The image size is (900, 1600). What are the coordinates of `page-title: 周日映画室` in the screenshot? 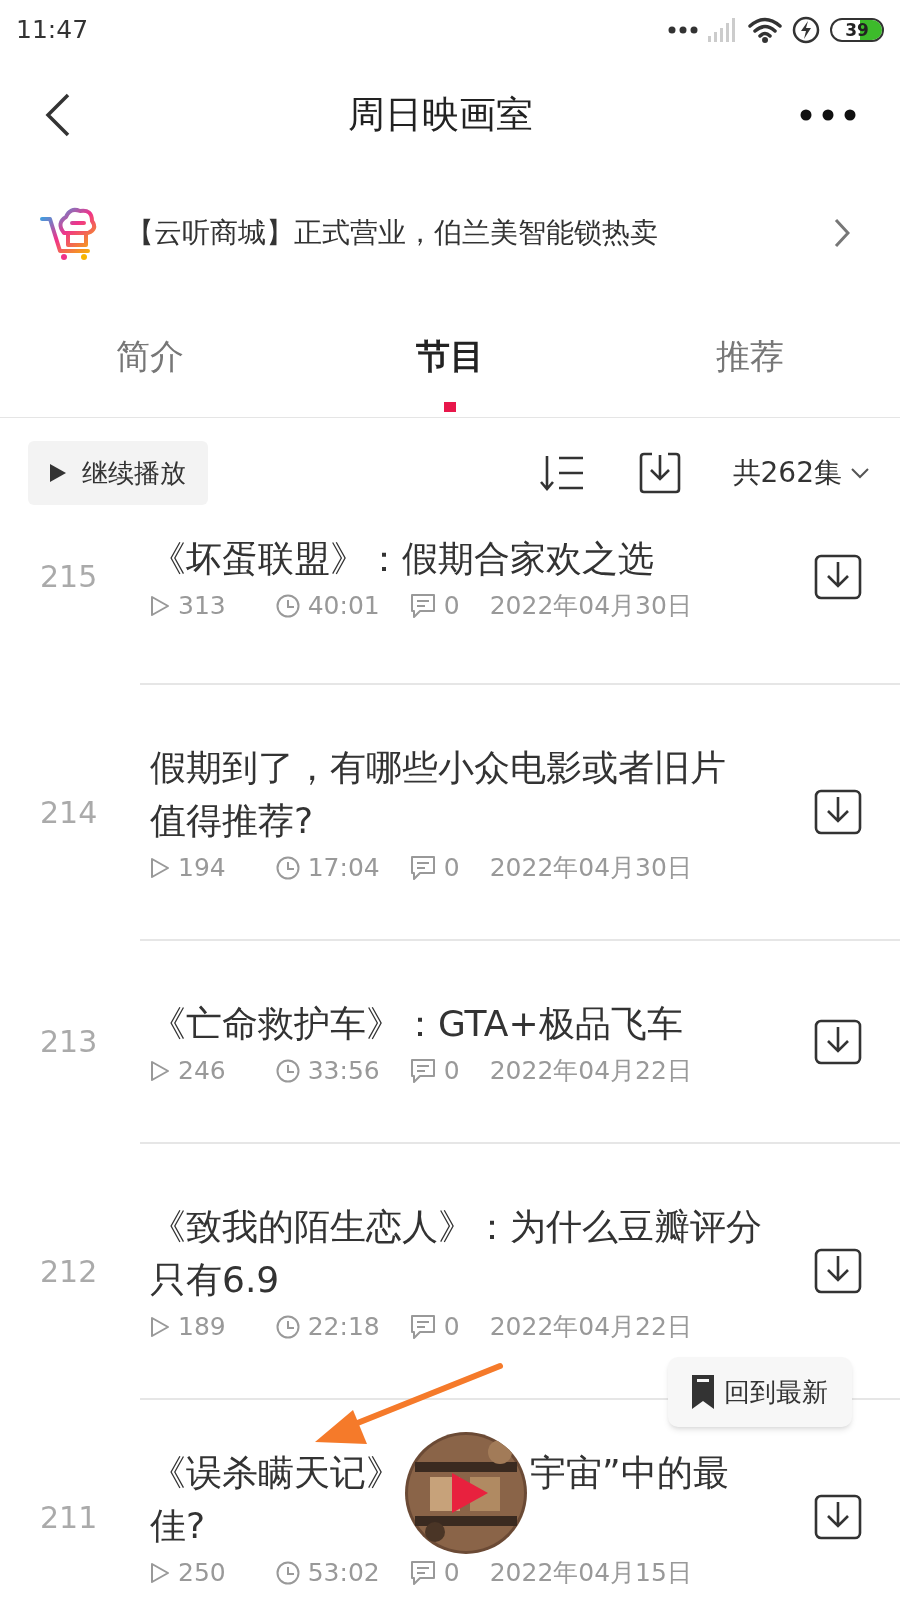 It's located at (440, 115).